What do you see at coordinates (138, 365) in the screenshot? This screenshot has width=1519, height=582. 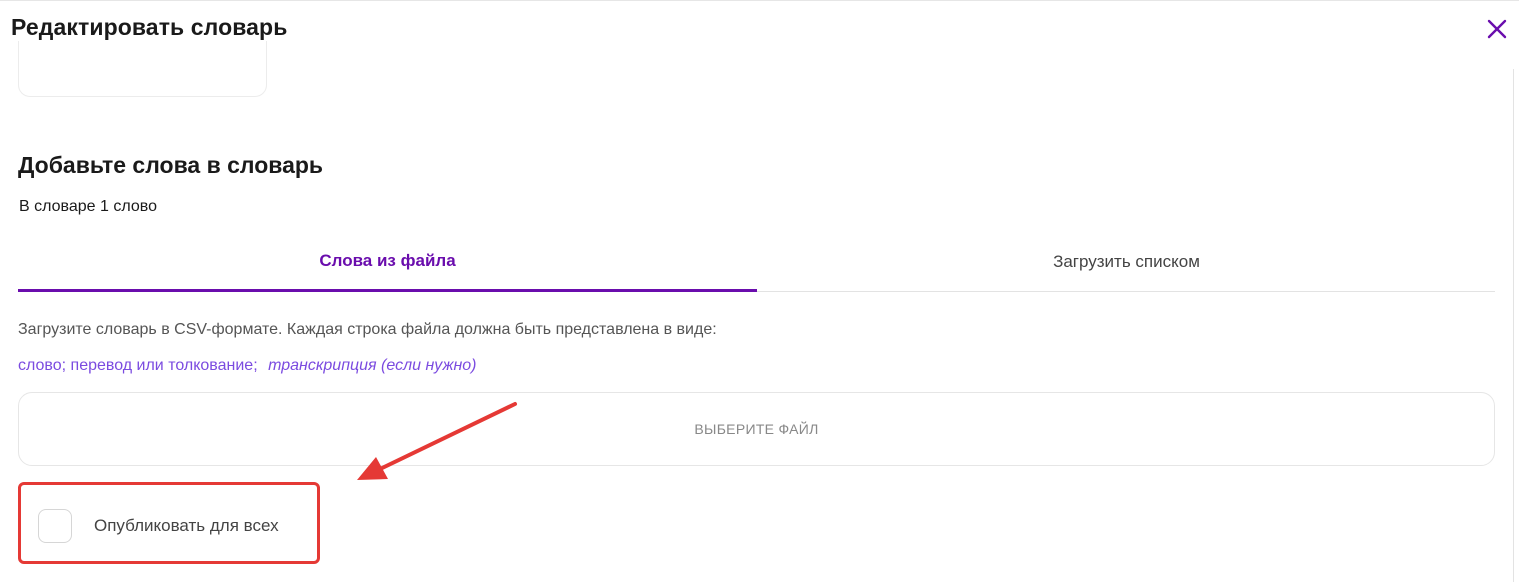 I see `format-main: слово; перевод или толкование;` at bounding box center [138, 365].